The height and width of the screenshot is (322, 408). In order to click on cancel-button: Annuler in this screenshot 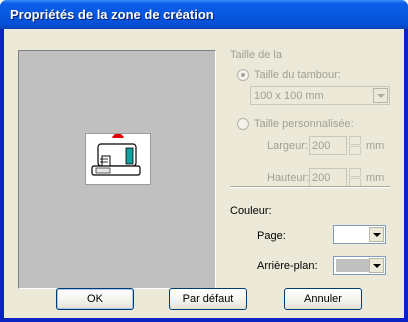, I will do `click(323, 299)`.